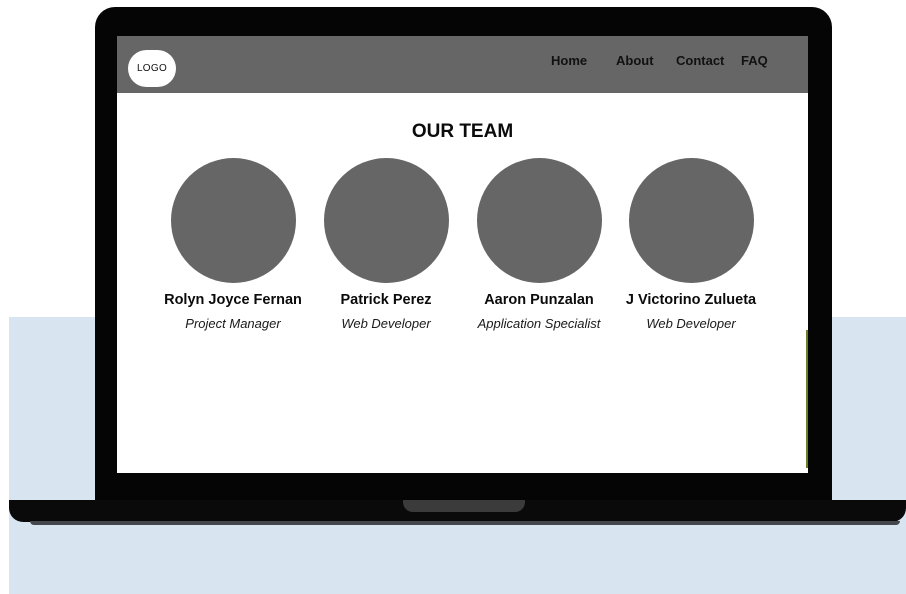  Describe the element at coordinates (462, 64) in the screenshot. I see `navbar: LOGO Home About Contact FAQ` at that location.